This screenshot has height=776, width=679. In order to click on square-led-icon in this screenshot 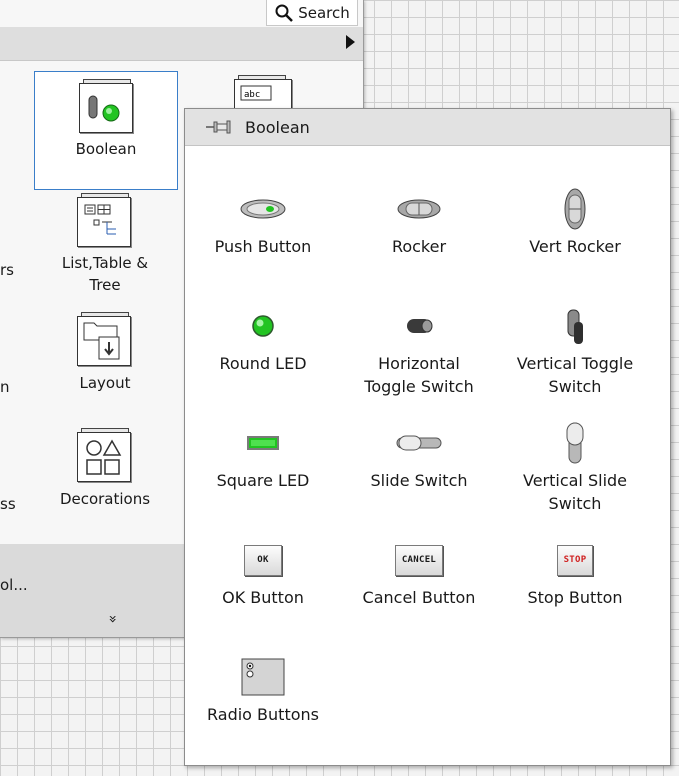, I will do `click(263, 443)`.